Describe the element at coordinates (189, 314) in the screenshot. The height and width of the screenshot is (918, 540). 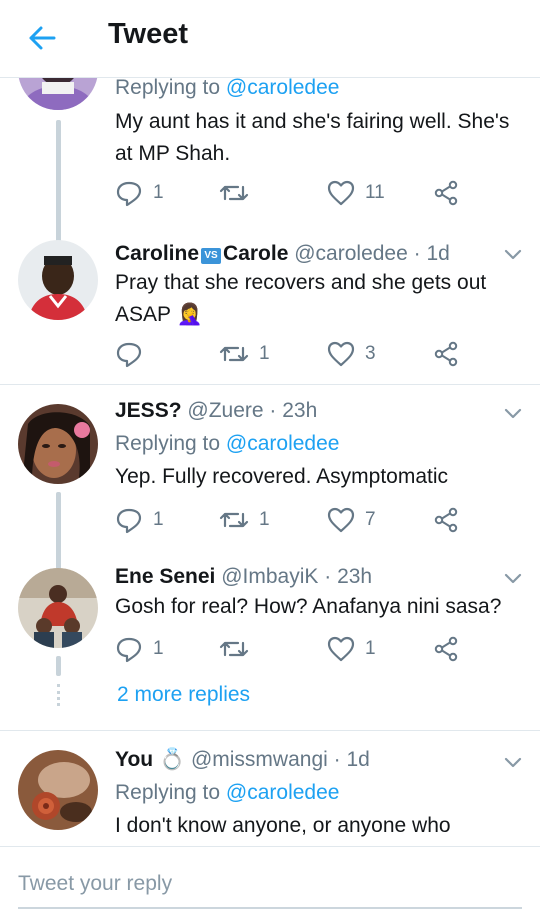
I see `facepalm-emoji: 🤦‍♀️` at that location.